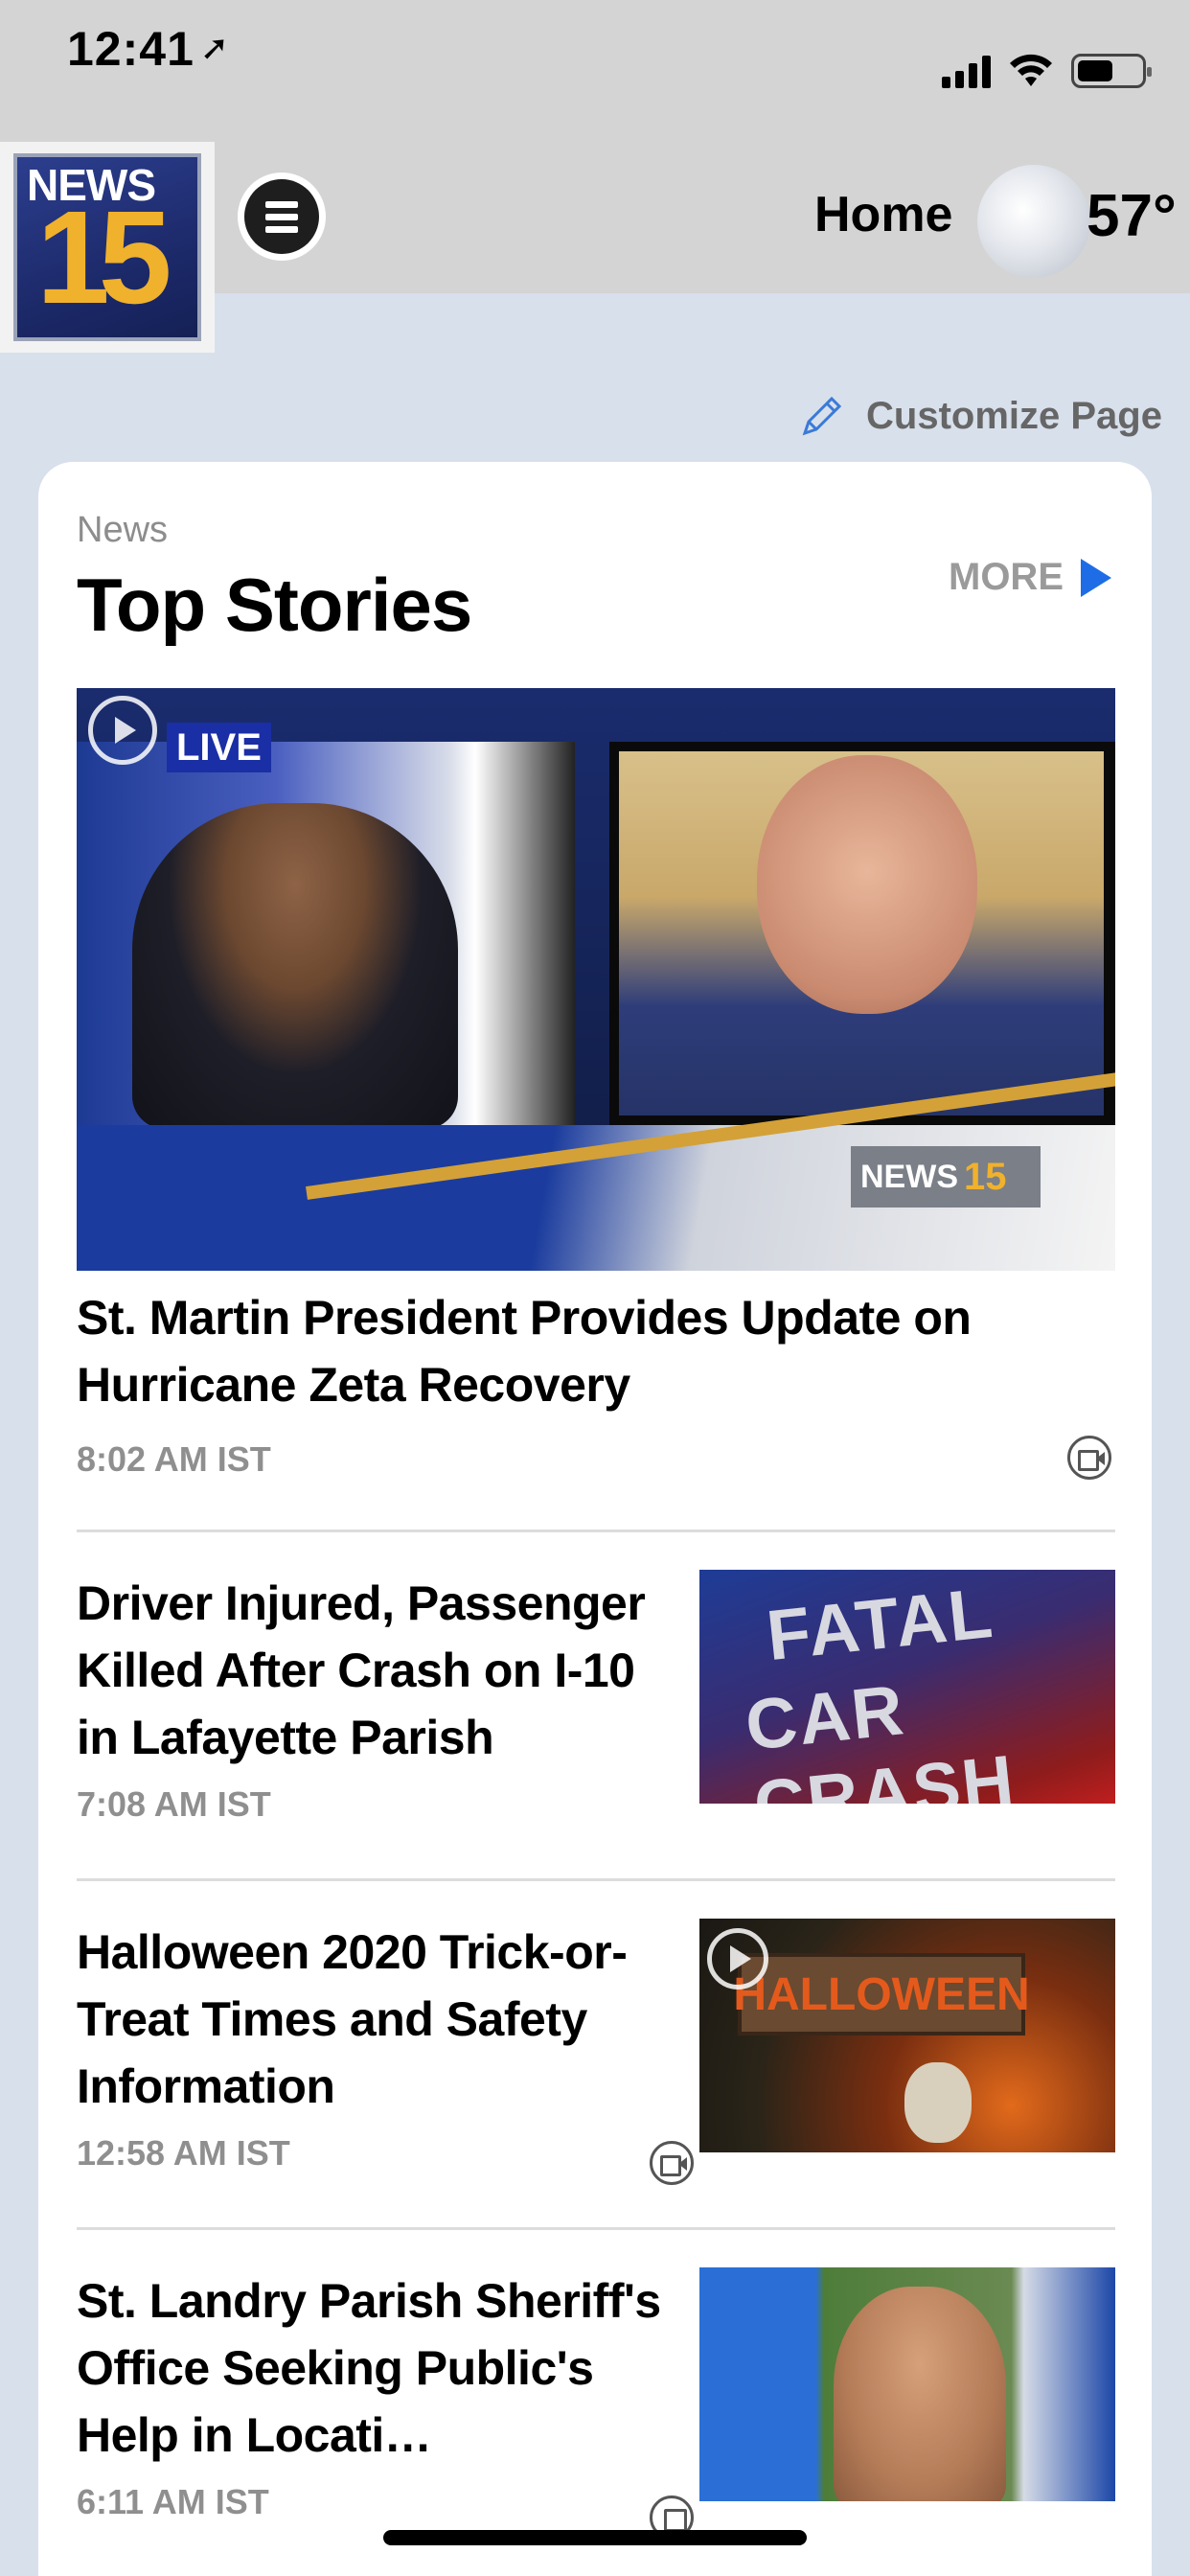  What do you see at coordinates (867, 884) in the screenshot?
I see `guest-figure` at bounding box center [867, 884].